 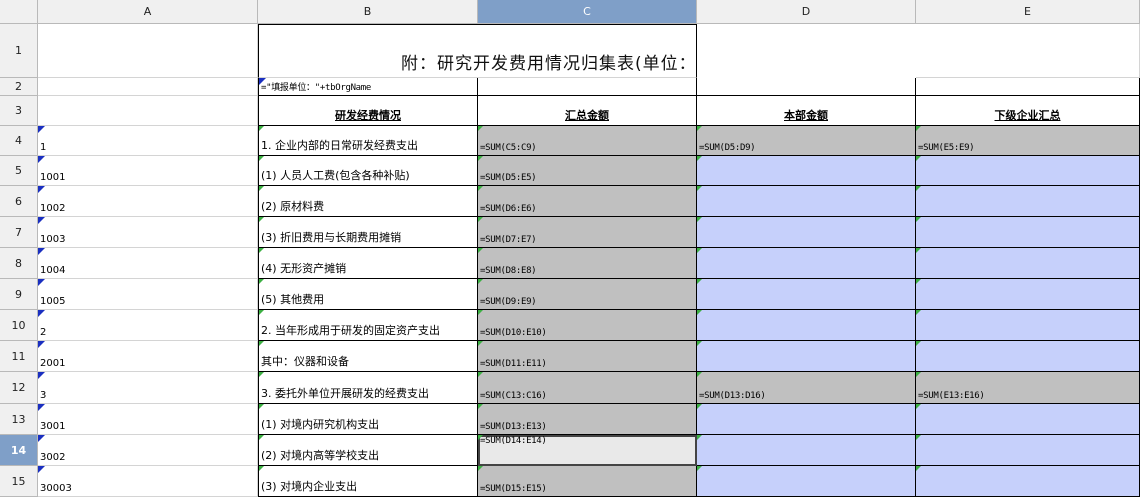 What do you see at coordinates (368, 419) in the screenshot?
I see `item-cell-13: (1) 对境内研究机构支出` at bounding box center [368, 419].